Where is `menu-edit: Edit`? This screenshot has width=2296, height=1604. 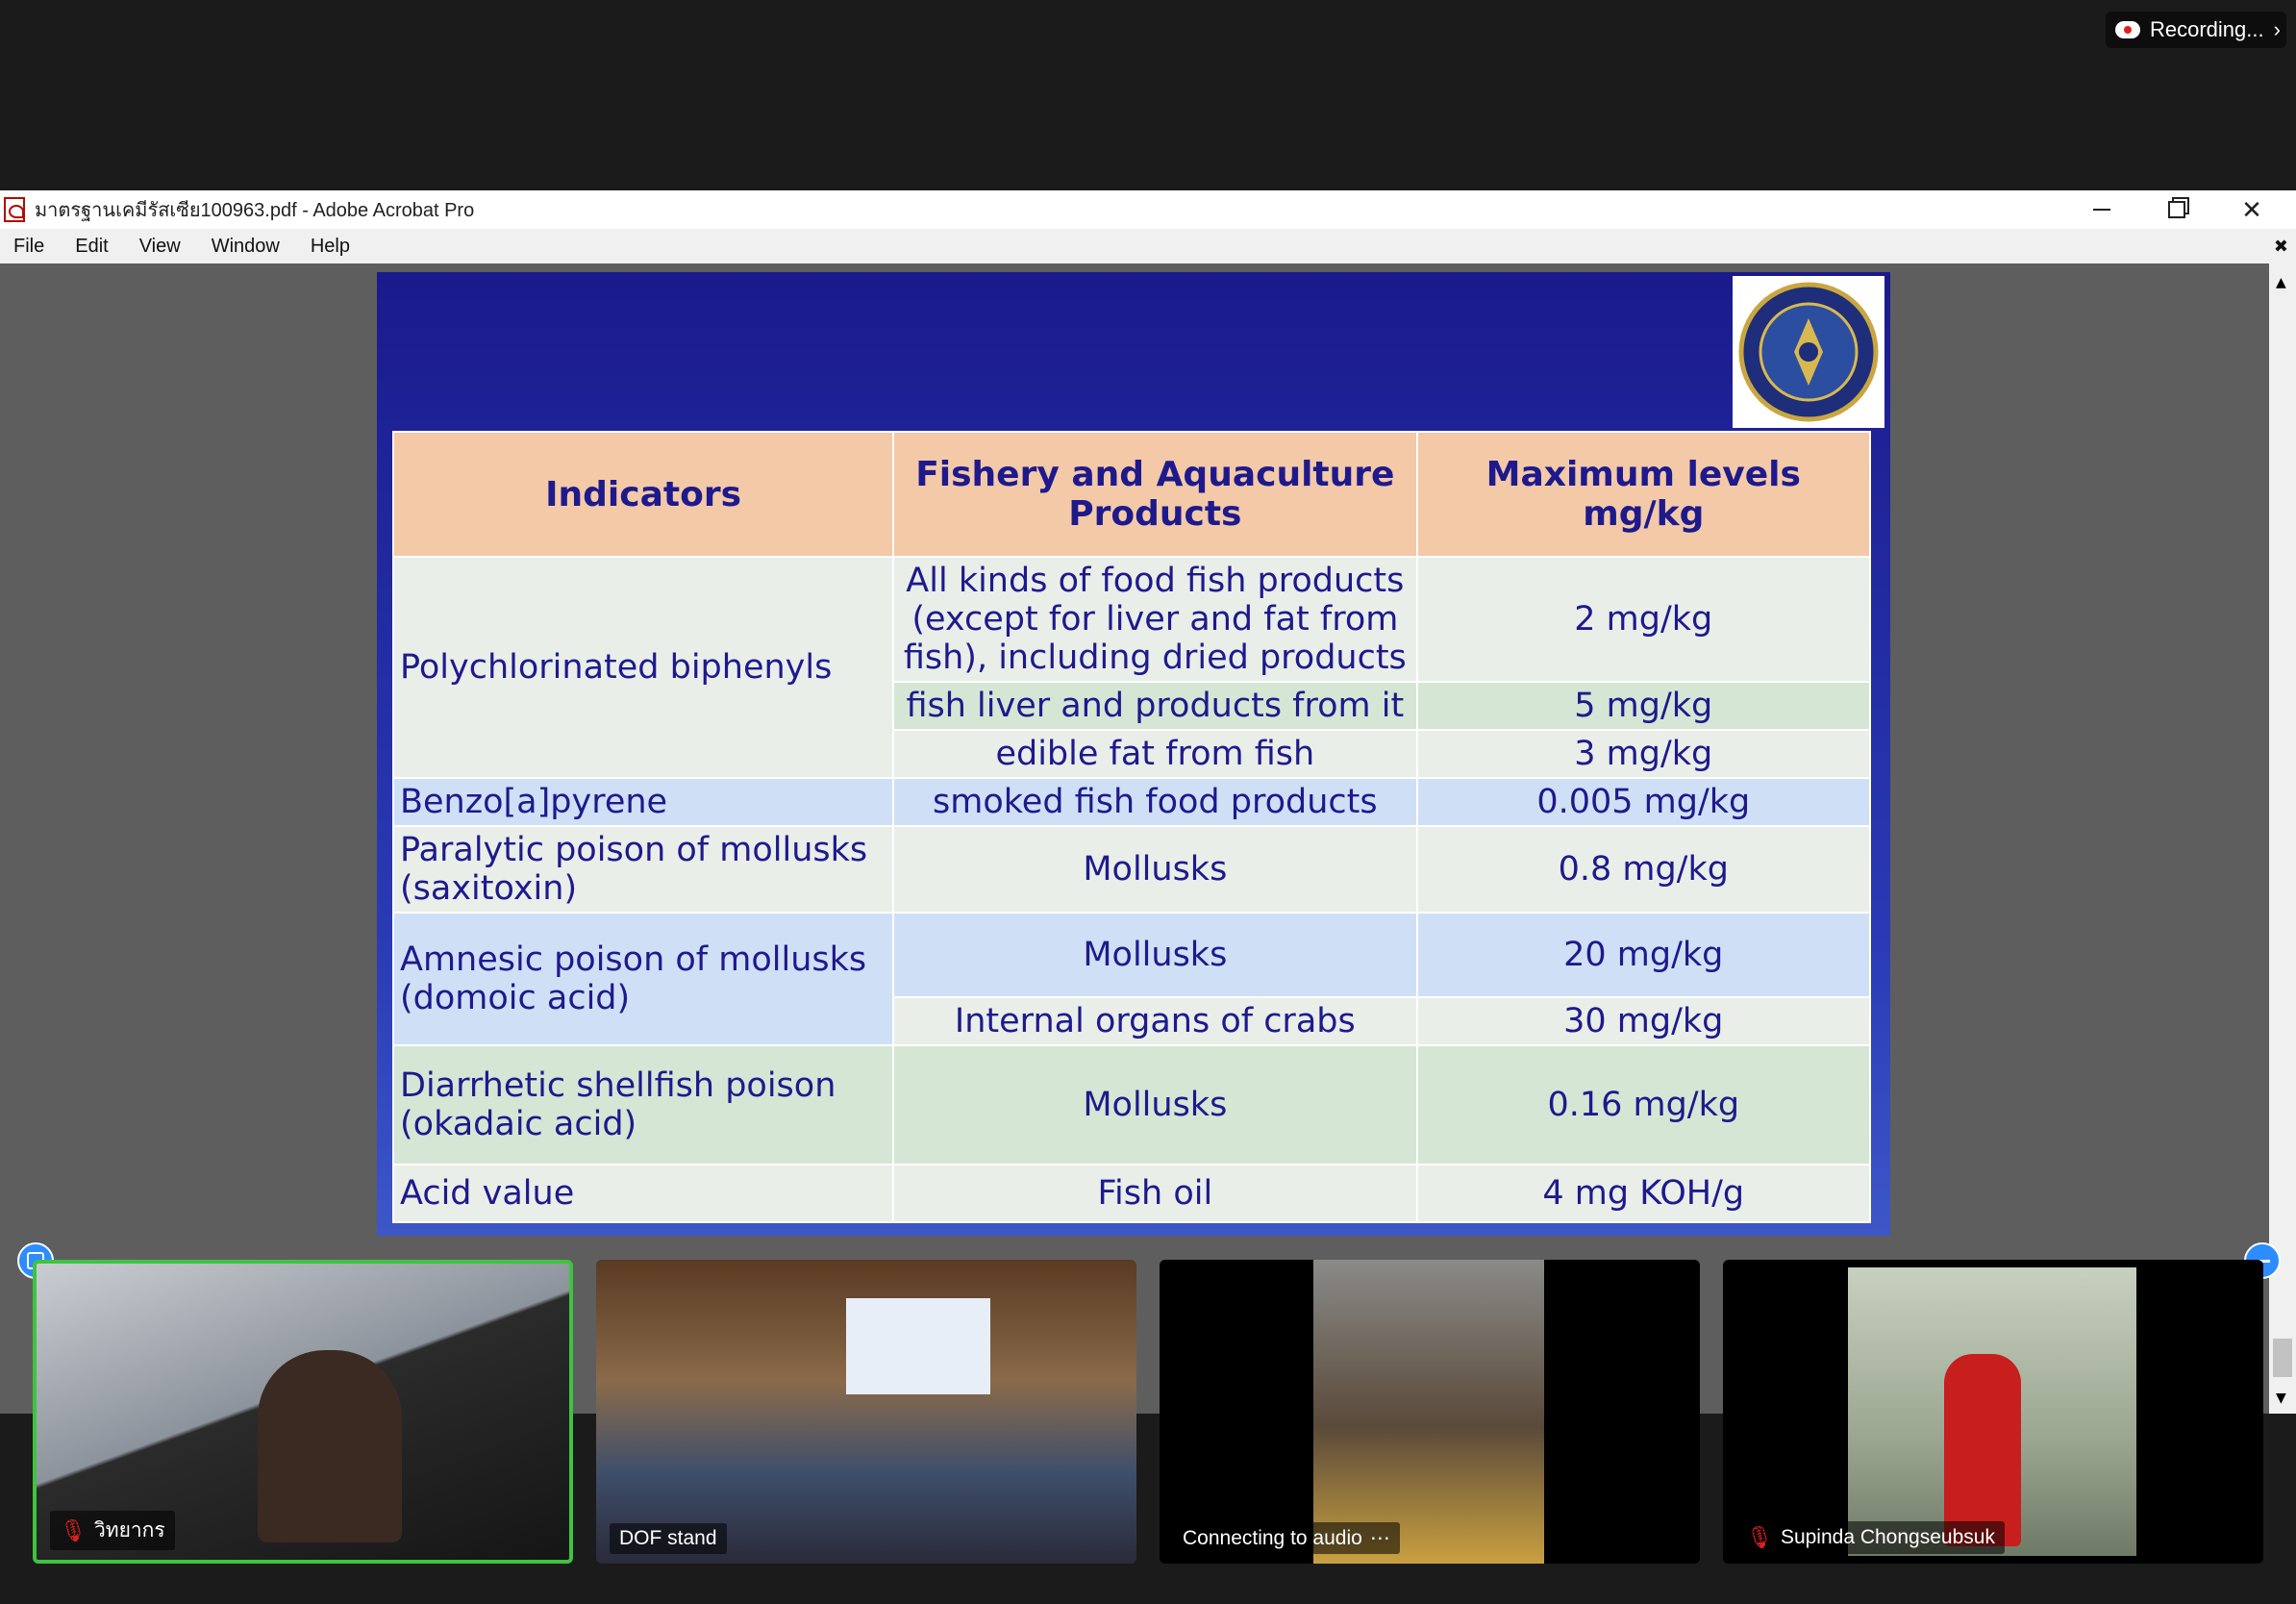 menu-edit: Edit is located at coordinates (91, 247).